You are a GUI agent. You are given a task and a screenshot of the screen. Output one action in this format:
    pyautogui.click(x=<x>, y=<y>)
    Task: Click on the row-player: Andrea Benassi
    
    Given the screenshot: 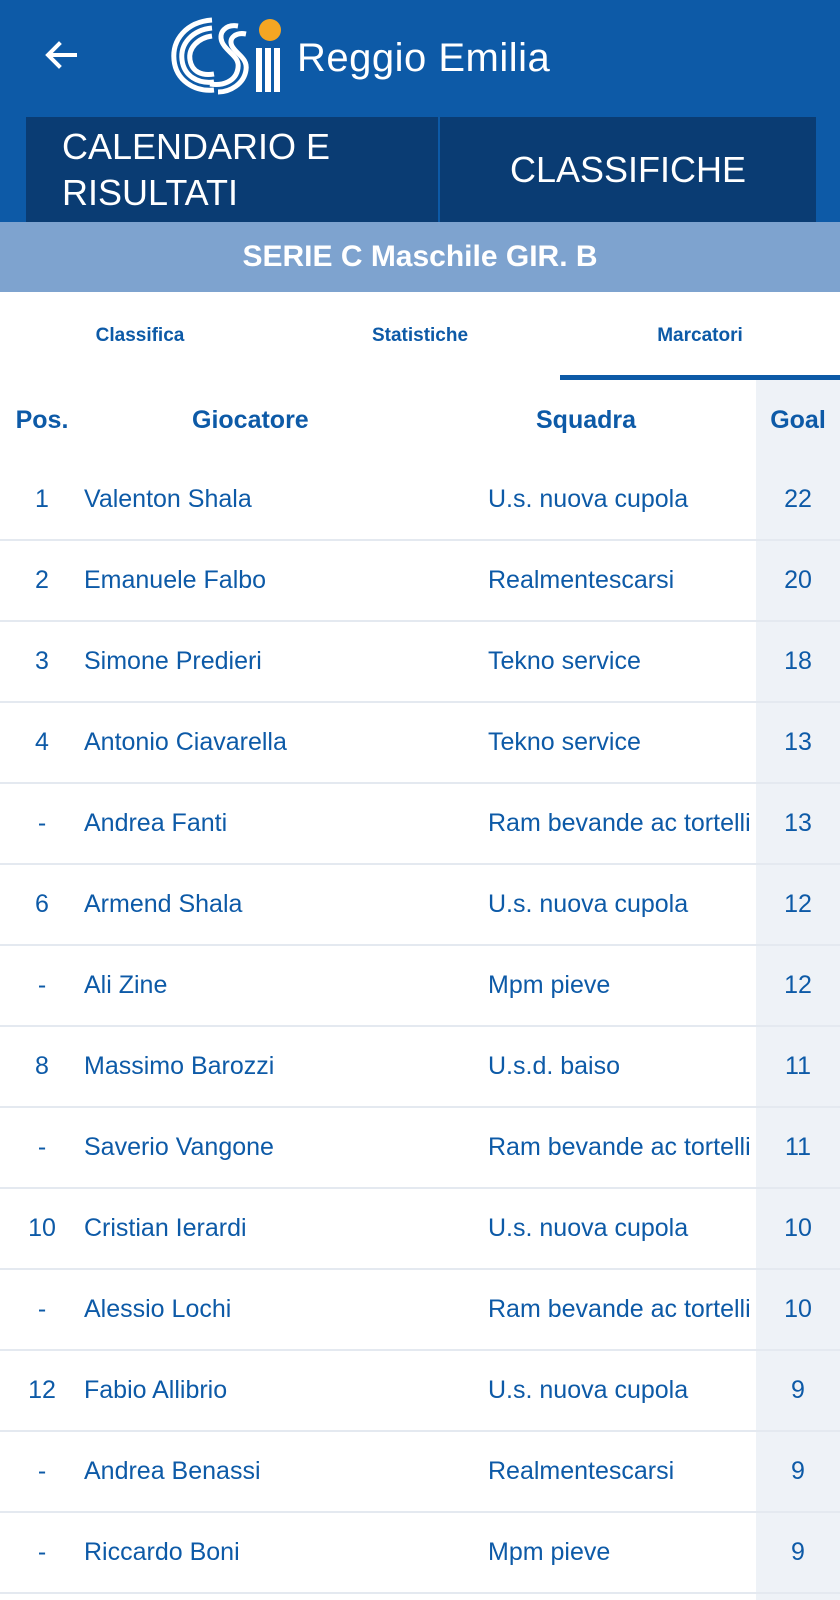 What is the action you would take?
    pyautogui.click(x=172, y=1471)
    